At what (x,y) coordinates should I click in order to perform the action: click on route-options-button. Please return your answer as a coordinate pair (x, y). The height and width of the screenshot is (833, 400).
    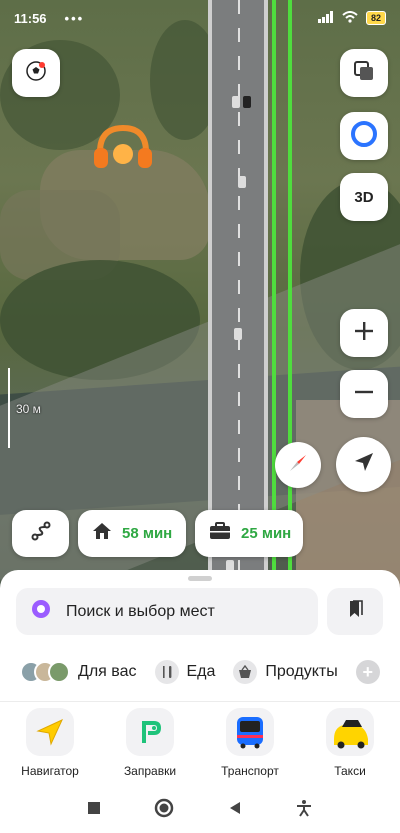
    Looking at the image, I should click on (40, 533).